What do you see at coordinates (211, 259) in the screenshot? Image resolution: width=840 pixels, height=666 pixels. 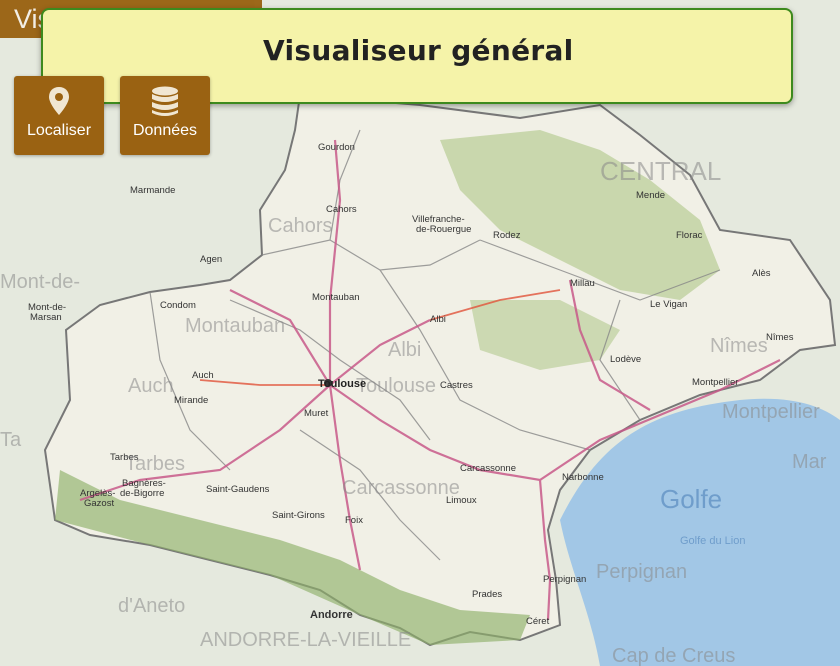 I see `map-label-city: Agen` at bounding box center [211, 259].